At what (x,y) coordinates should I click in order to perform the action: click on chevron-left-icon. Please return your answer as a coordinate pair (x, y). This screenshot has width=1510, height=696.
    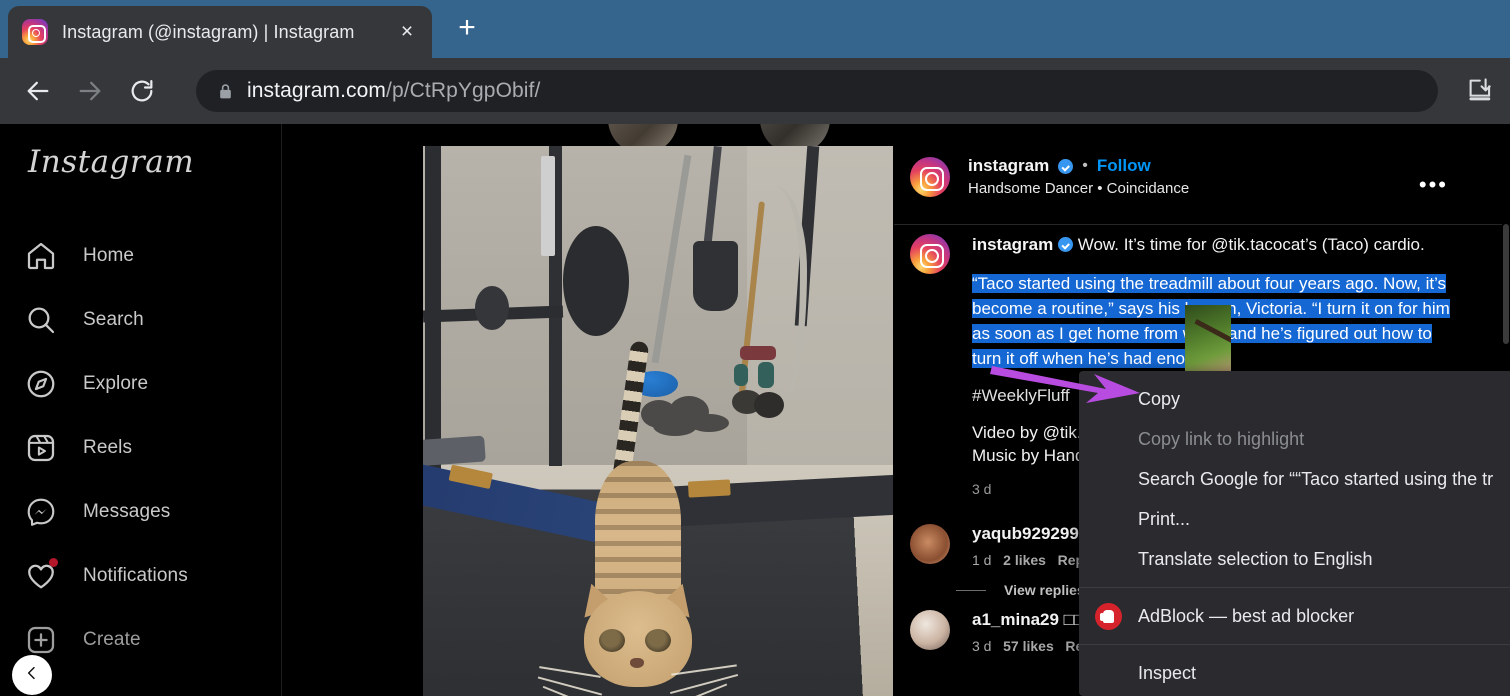
    Looking at the image, I should click on (32, 675).